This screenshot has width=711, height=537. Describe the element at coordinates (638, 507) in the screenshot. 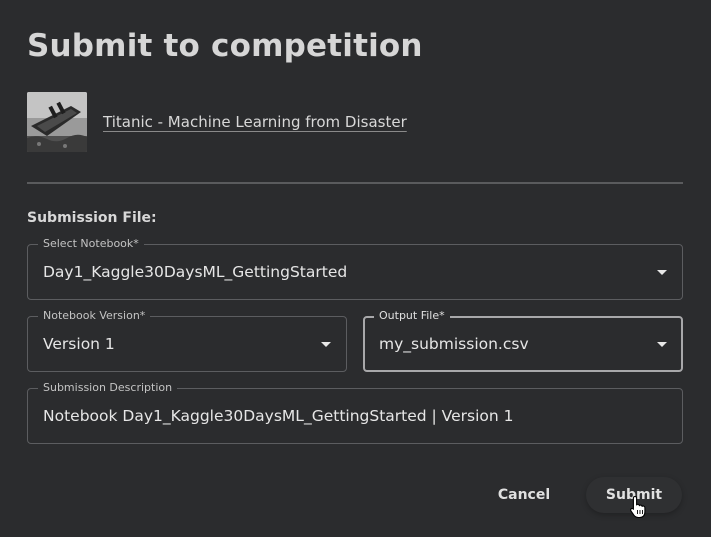

I see `hand-pointer-icon` at that location.